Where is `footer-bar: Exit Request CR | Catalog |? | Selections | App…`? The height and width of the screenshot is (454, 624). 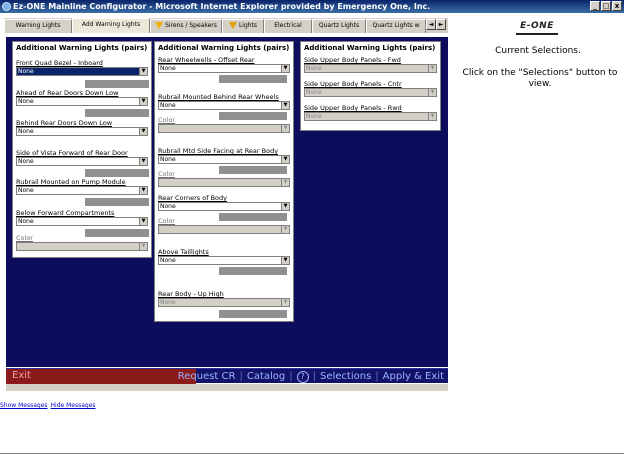 footer-bar: Exit Request CR | Catalog |? | Selections | App… is located at coordinates (227, 376).